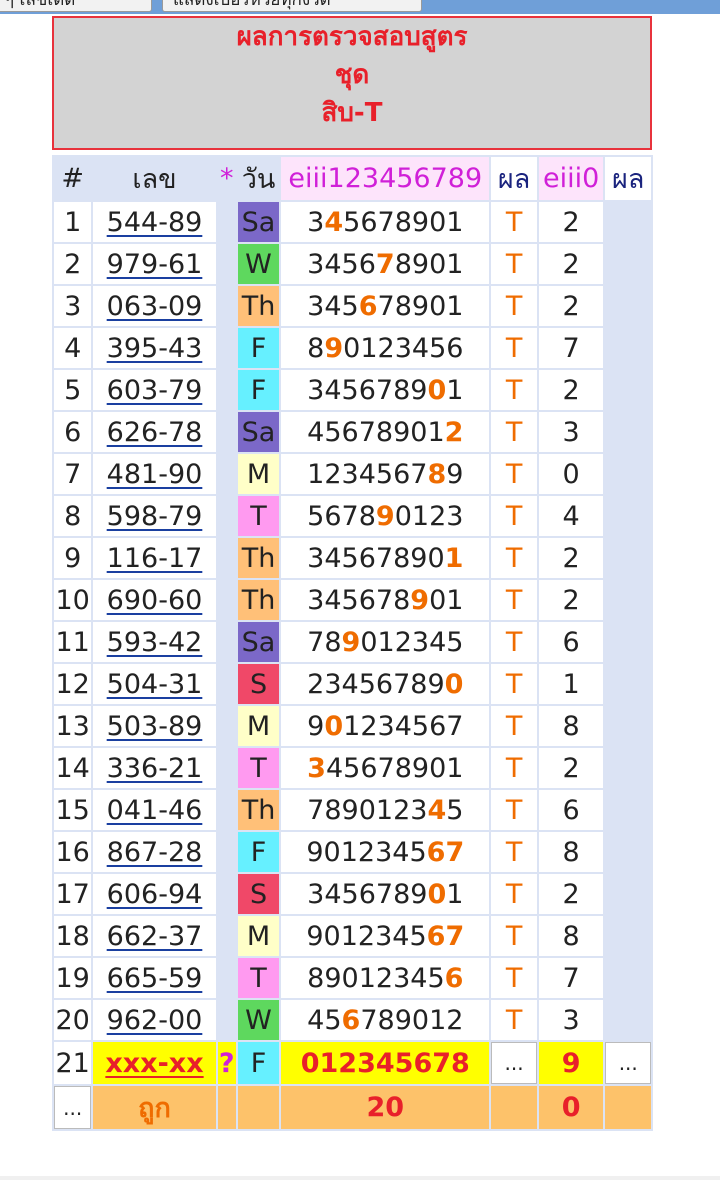 Image resolution: width=720 pixels, height=1180 pixels. Describe the element at coordinates (571, 432) in the screenshot. I see `row-zero: 3` at that location.